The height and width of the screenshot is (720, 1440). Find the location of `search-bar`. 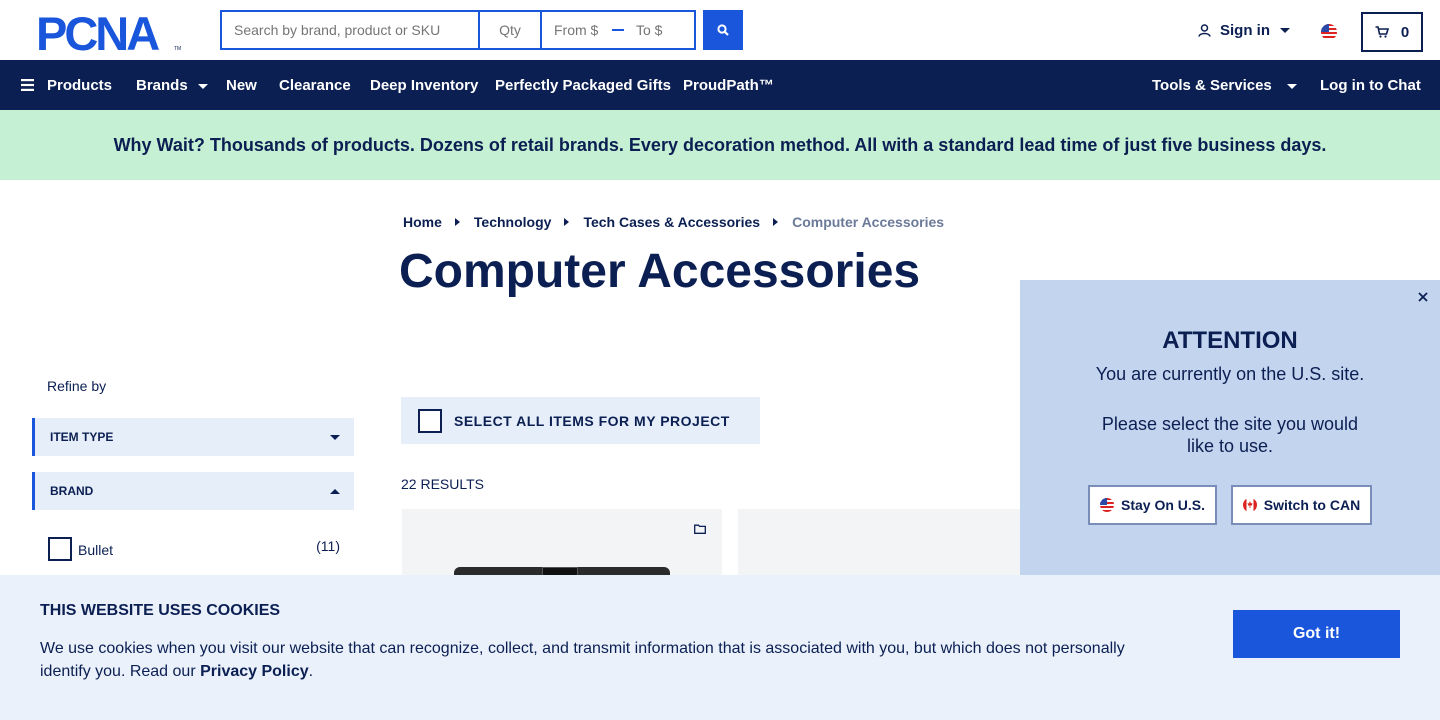

search-bar is located at coordinates (458, 30).